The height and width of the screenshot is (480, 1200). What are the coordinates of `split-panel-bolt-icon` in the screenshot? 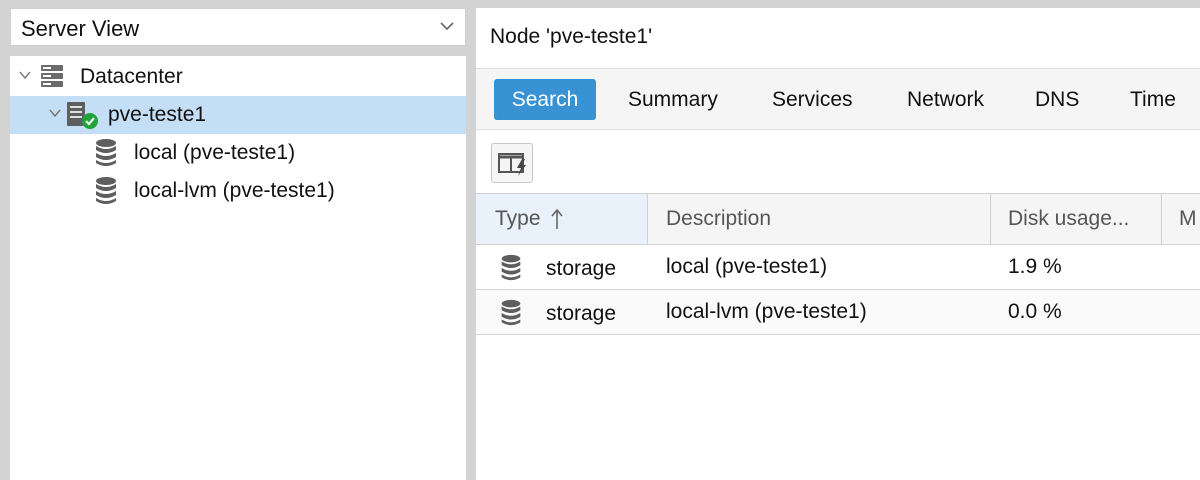 It's located at (512, 164).